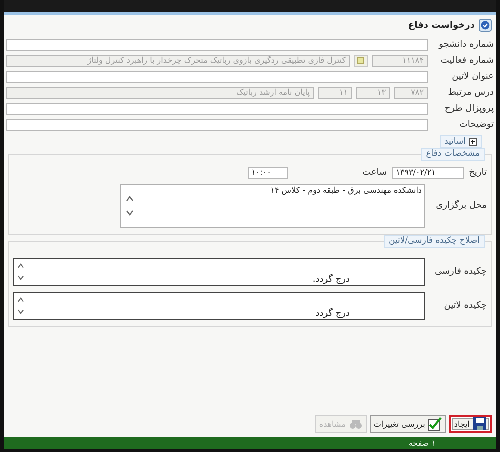  I want to click on field-label: شماره فعالیت, so click(467, 61).